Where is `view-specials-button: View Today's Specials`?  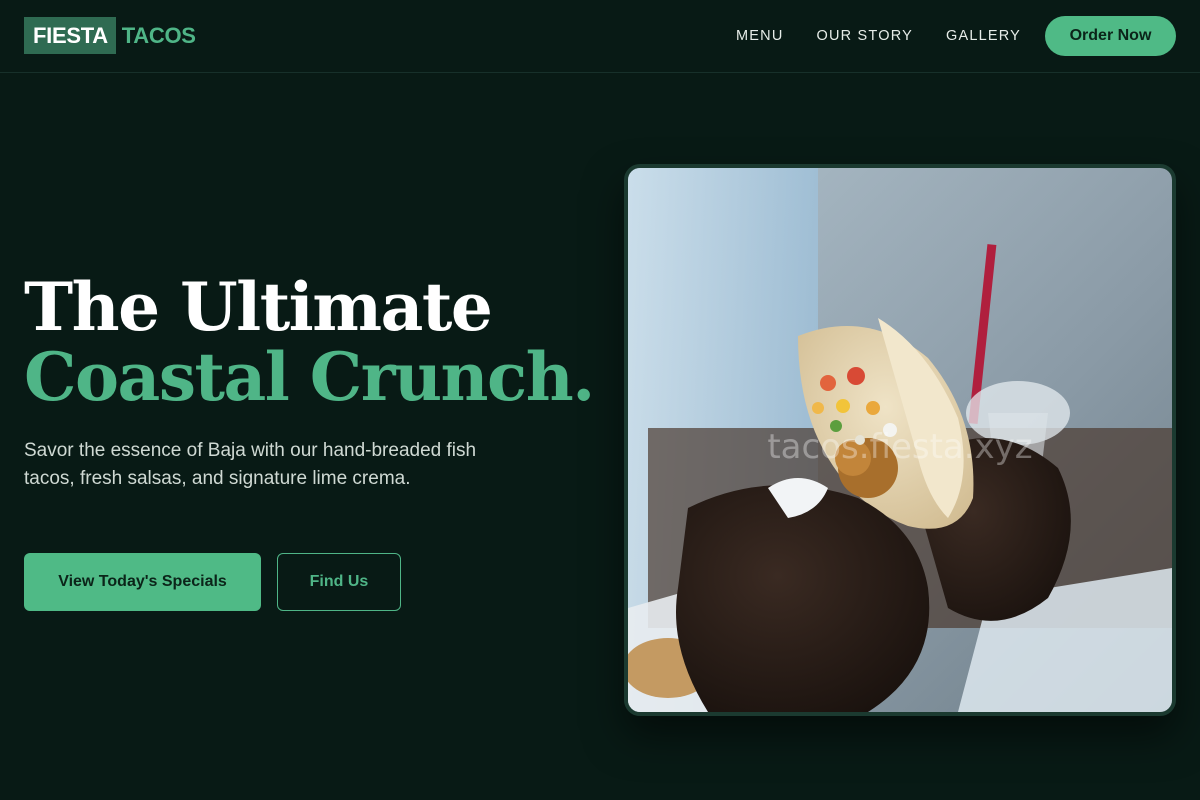
view-specials-button: View Today's Specials is located at coordinates (142, 582).